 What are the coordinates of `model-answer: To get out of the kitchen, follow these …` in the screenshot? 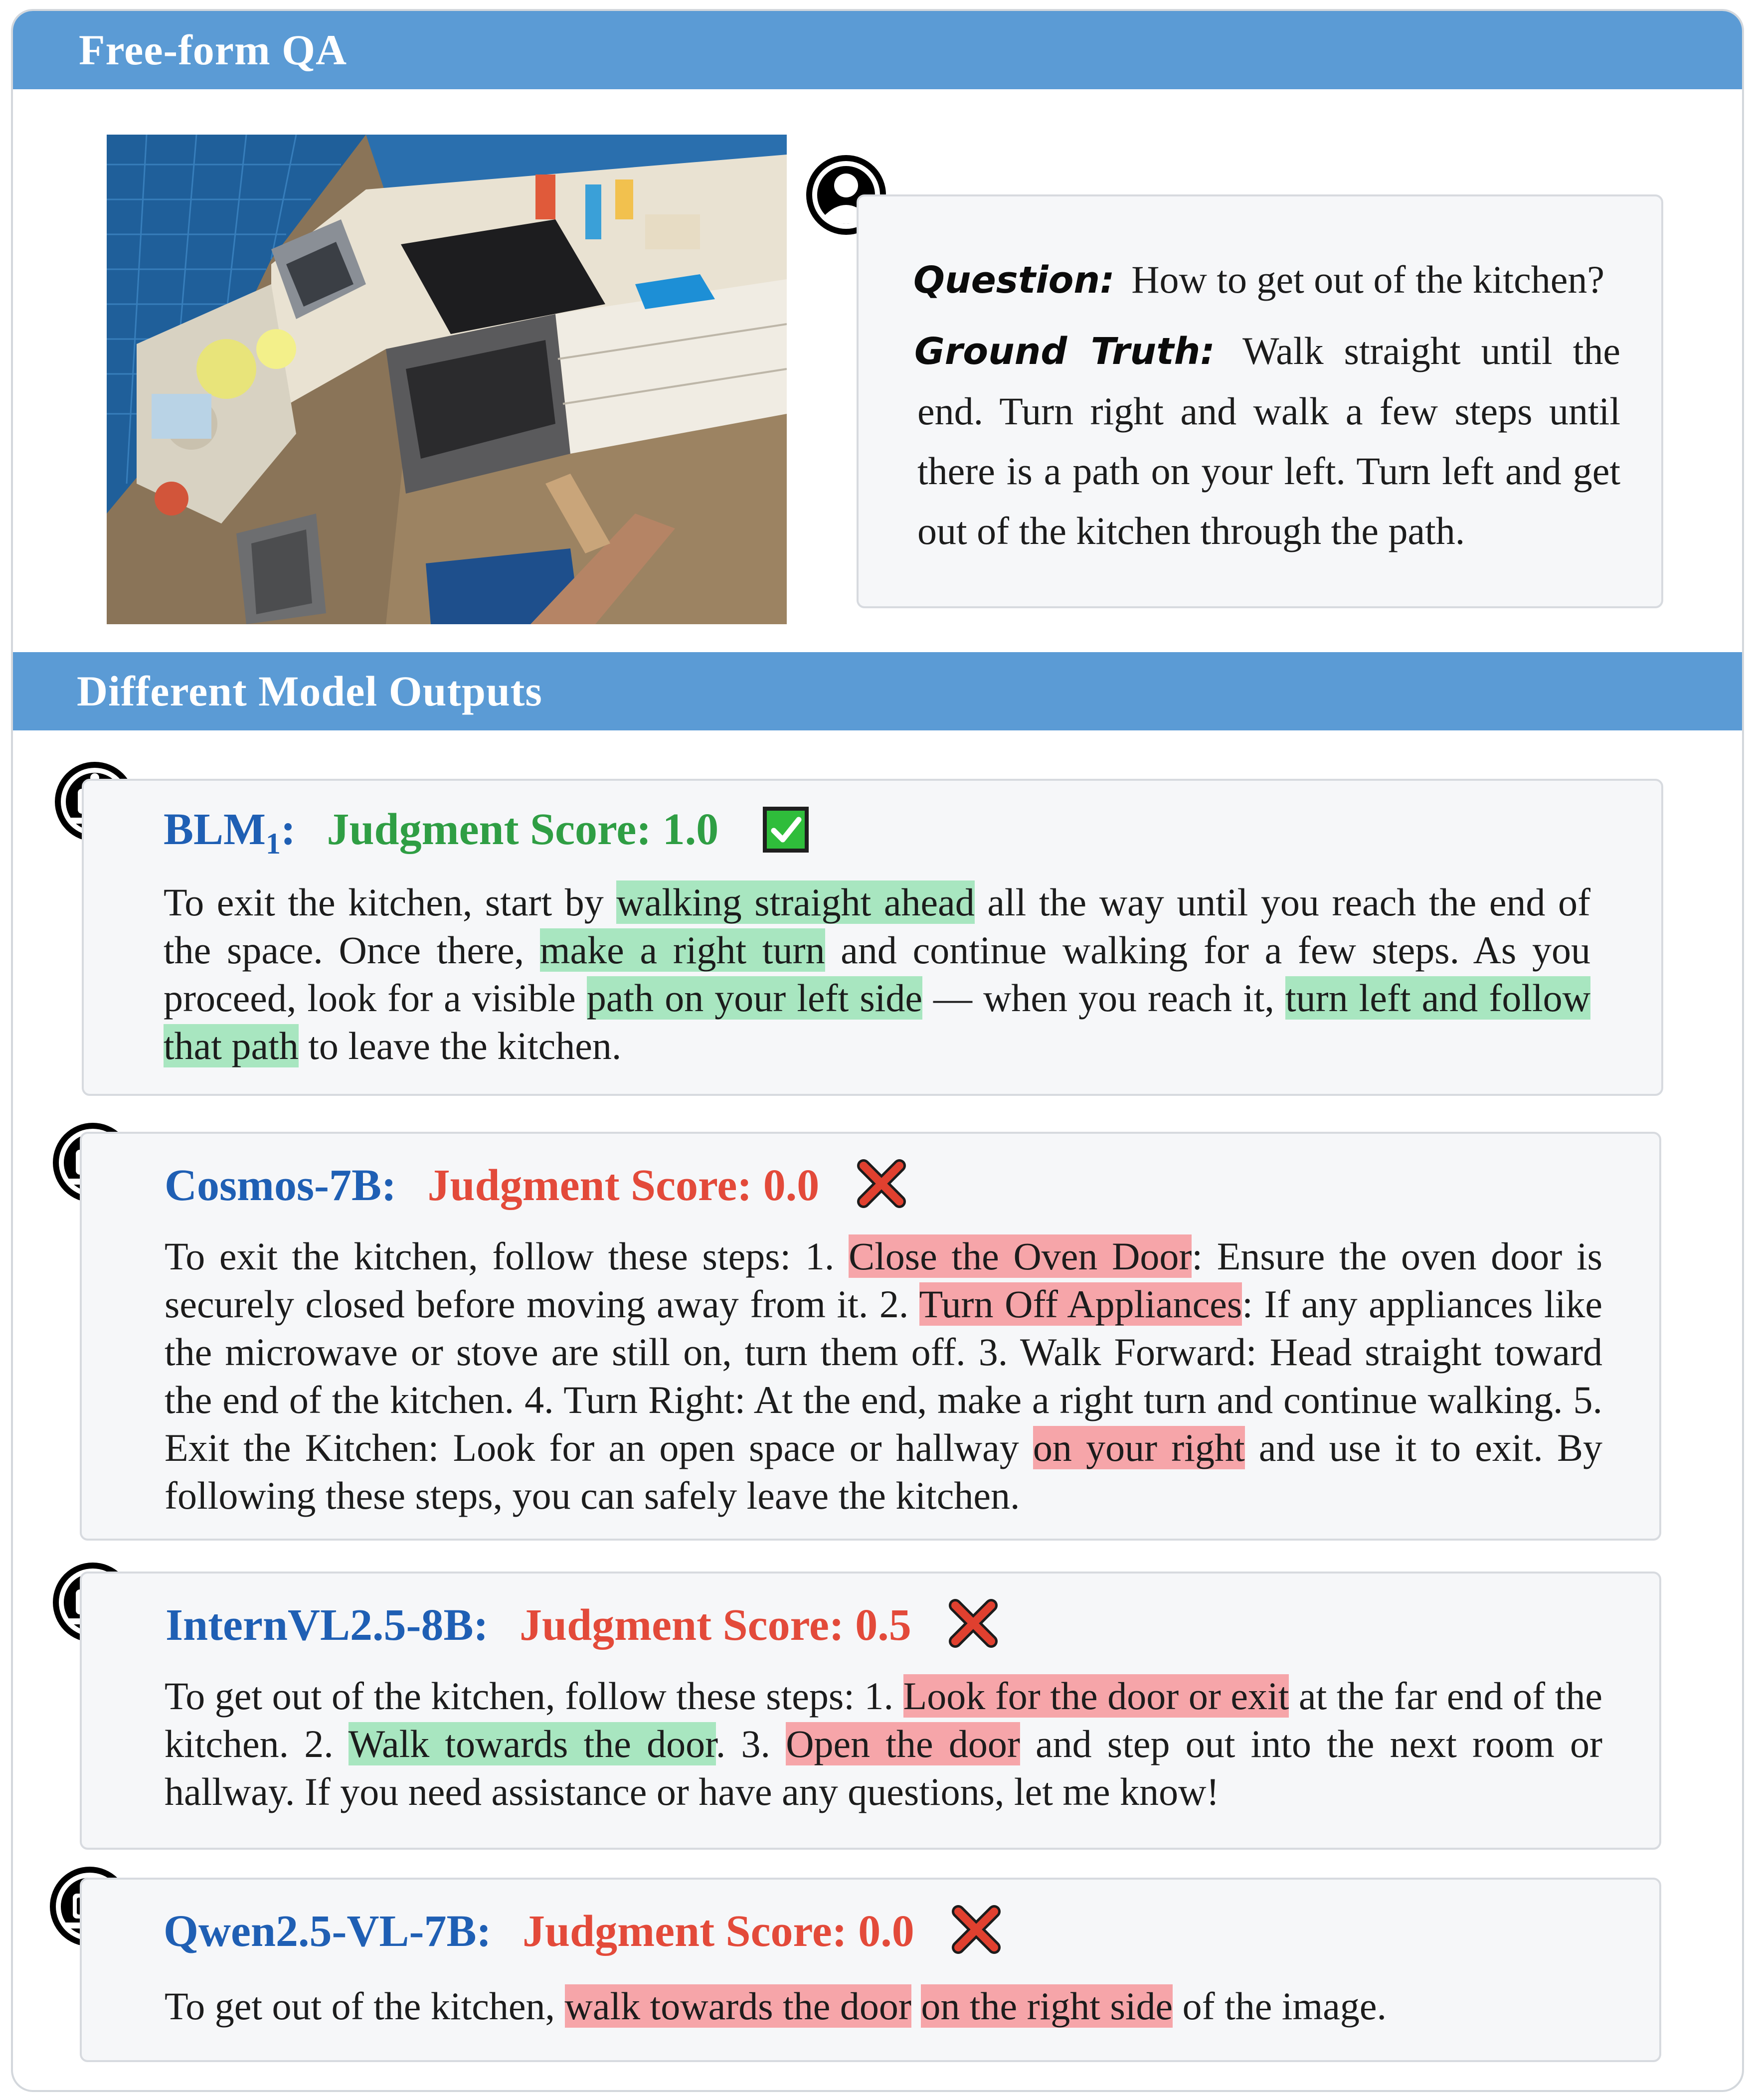 It's located at (883, 1744).